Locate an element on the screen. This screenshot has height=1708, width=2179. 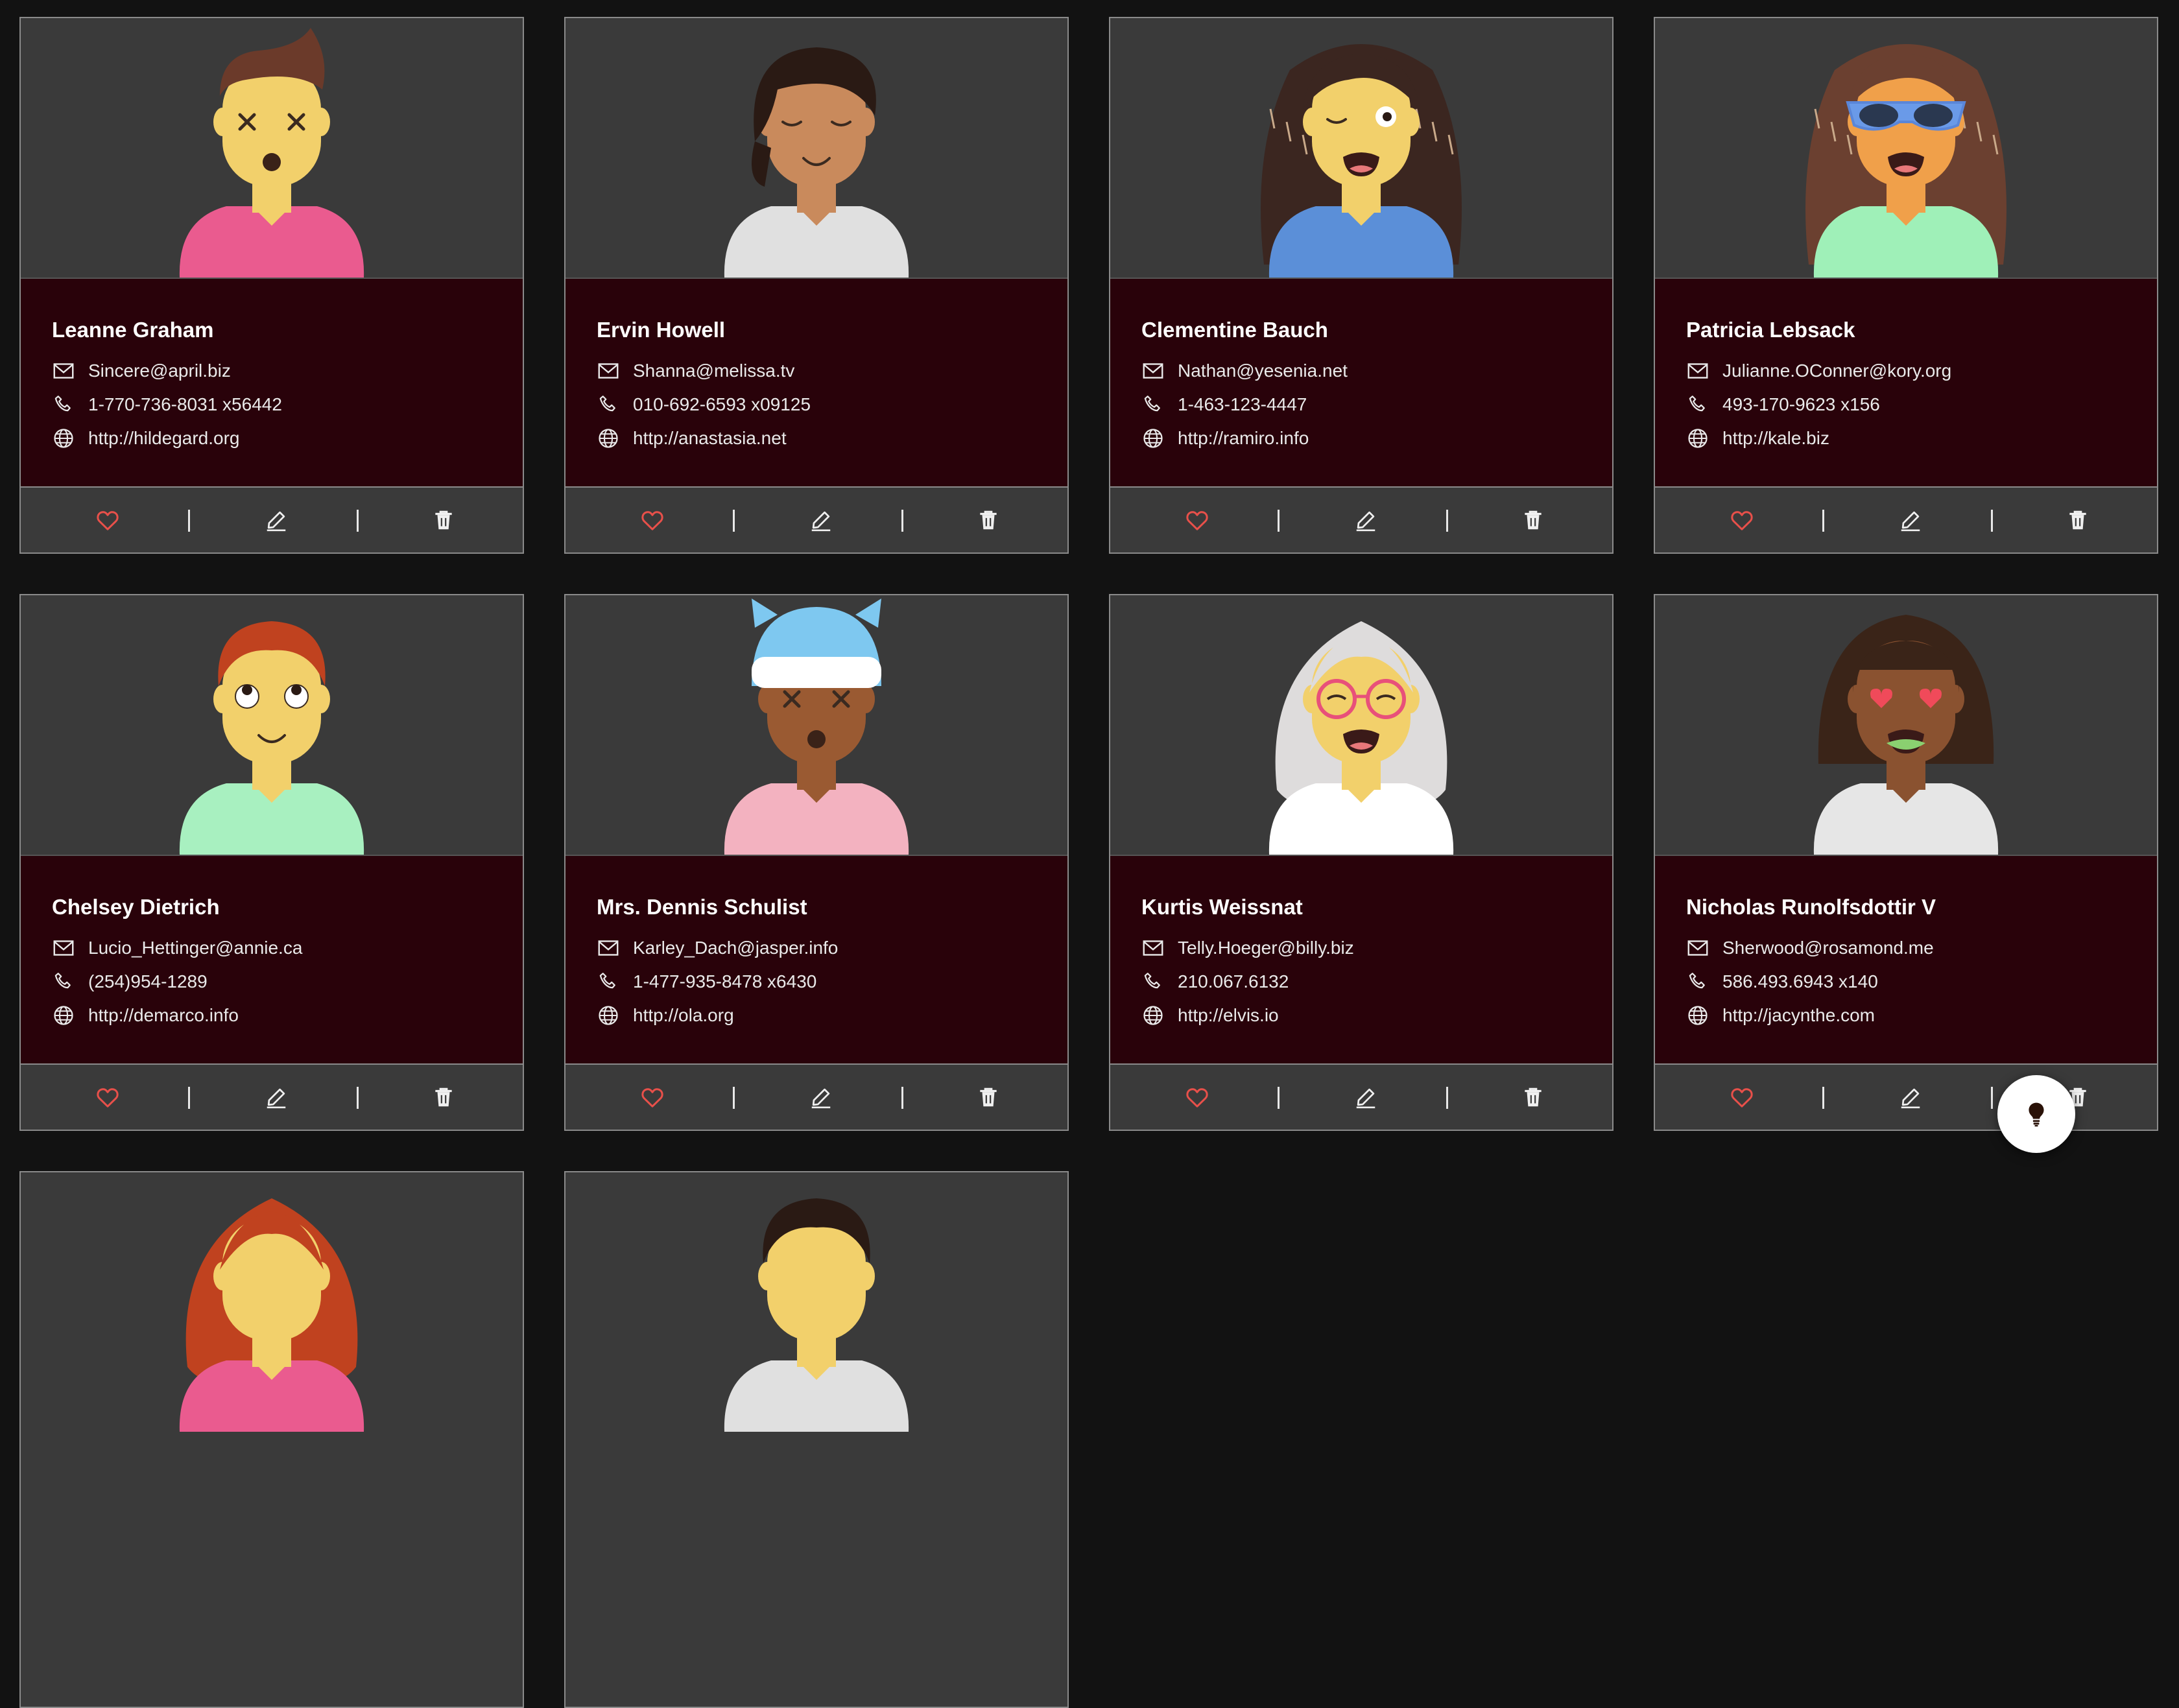
contact-phone: 010-692-6593 x09125 is located at coordinates (722, 404).